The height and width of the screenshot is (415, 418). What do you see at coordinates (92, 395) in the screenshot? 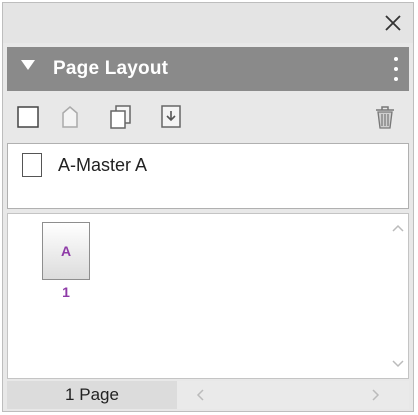
I see `page-count-status: 1 Page` at bounding box center [92, 395].